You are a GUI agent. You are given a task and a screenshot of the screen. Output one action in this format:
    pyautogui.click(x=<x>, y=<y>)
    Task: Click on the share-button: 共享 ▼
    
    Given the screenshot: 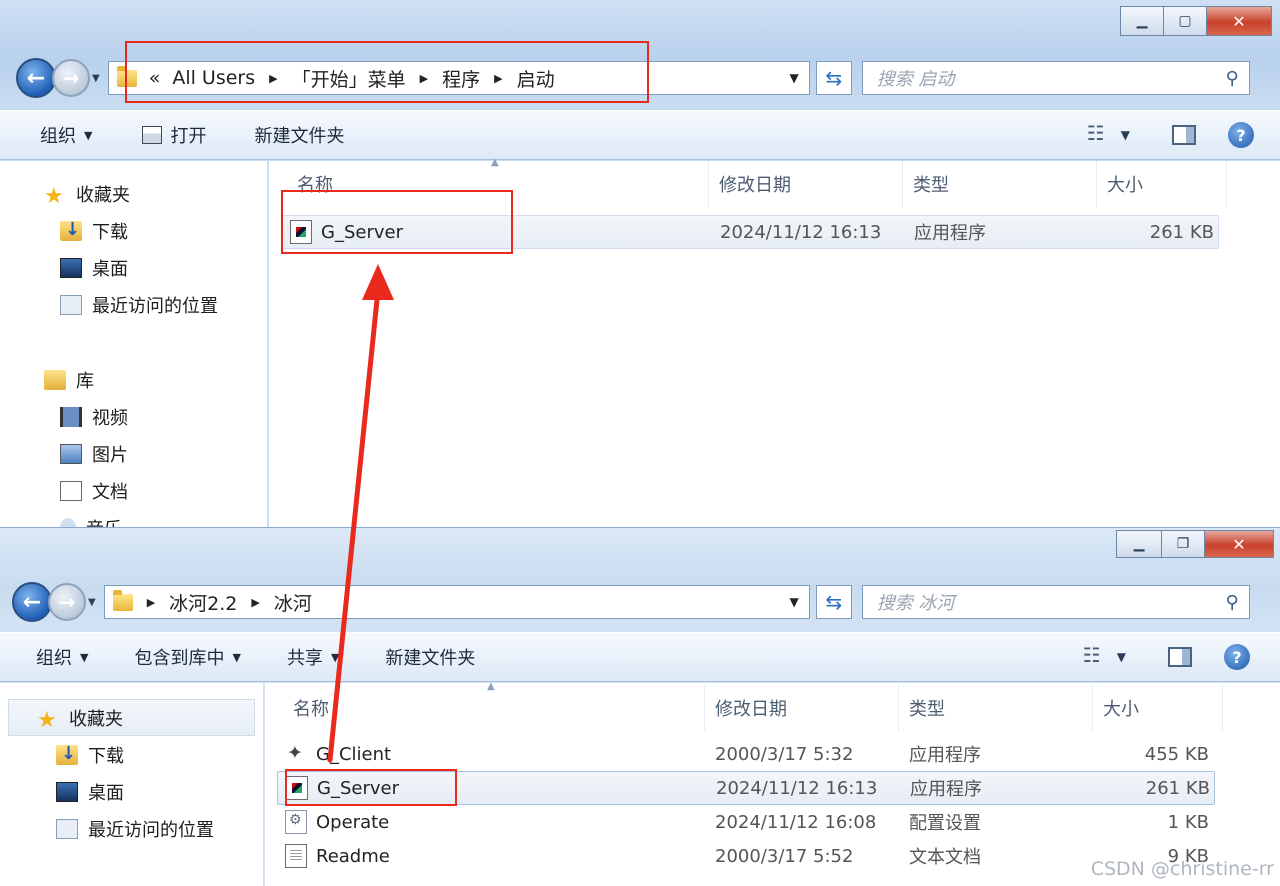 What is the action you would take?
    pyautogui.click(x=313, y=657)
    